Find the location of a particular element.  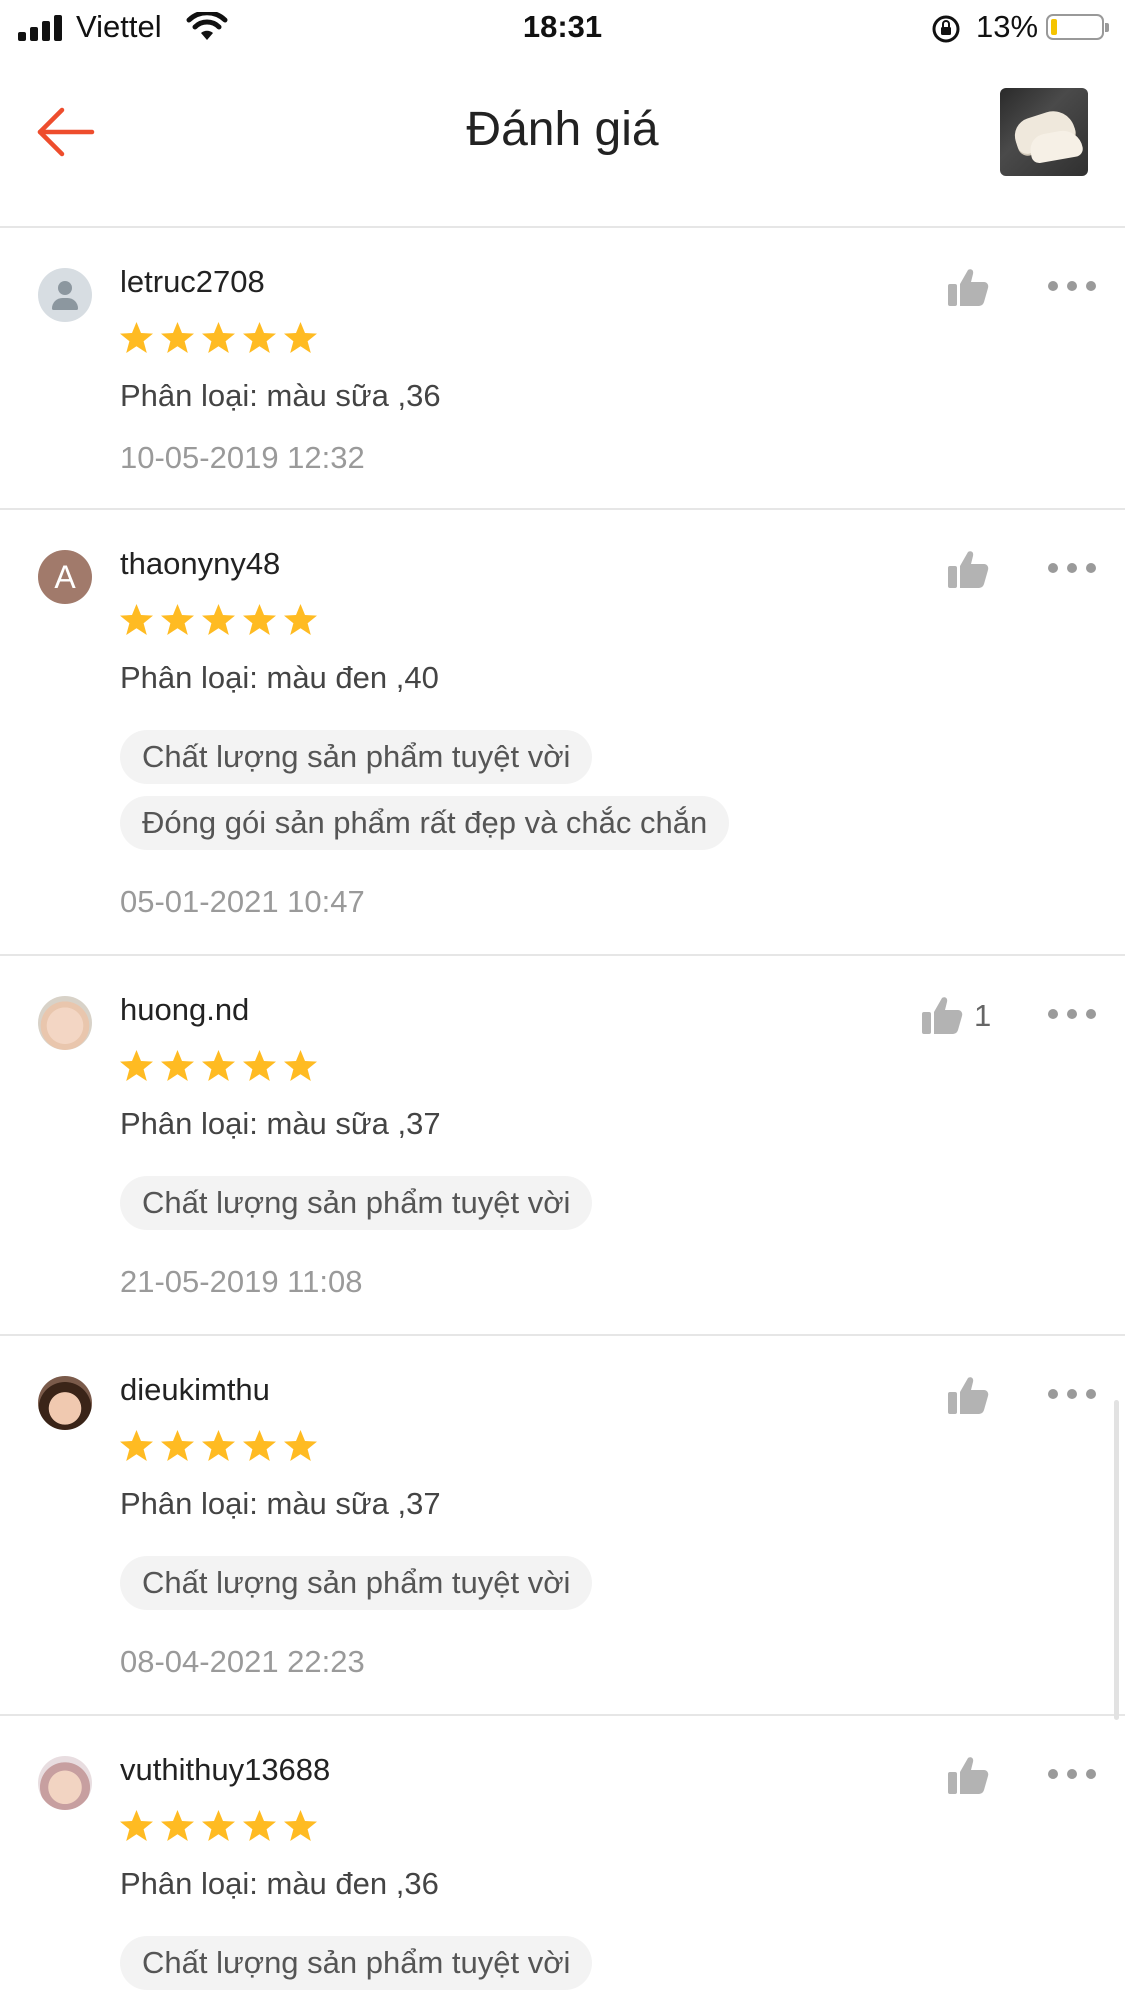

review-username: vuthithuy13688 is located at coordinates (225, 1770).